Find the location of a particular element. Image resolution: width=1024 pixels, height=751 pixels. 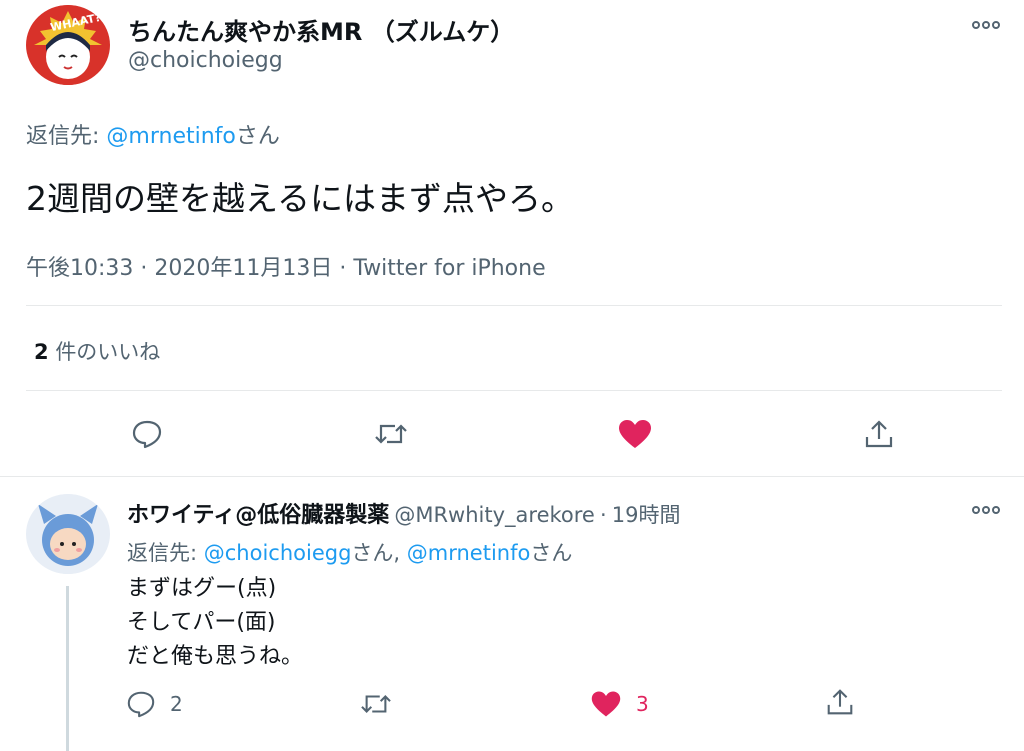

reply-text-line: だと俺も思うね。 is located at coordinates (215, 656).